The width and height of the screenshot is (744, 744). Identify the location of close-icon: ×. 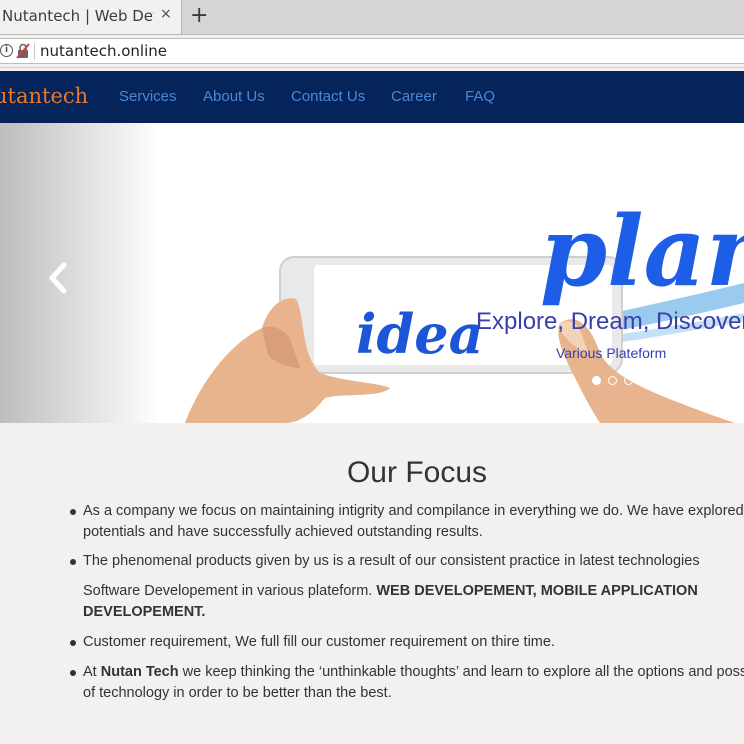
(166, 14).